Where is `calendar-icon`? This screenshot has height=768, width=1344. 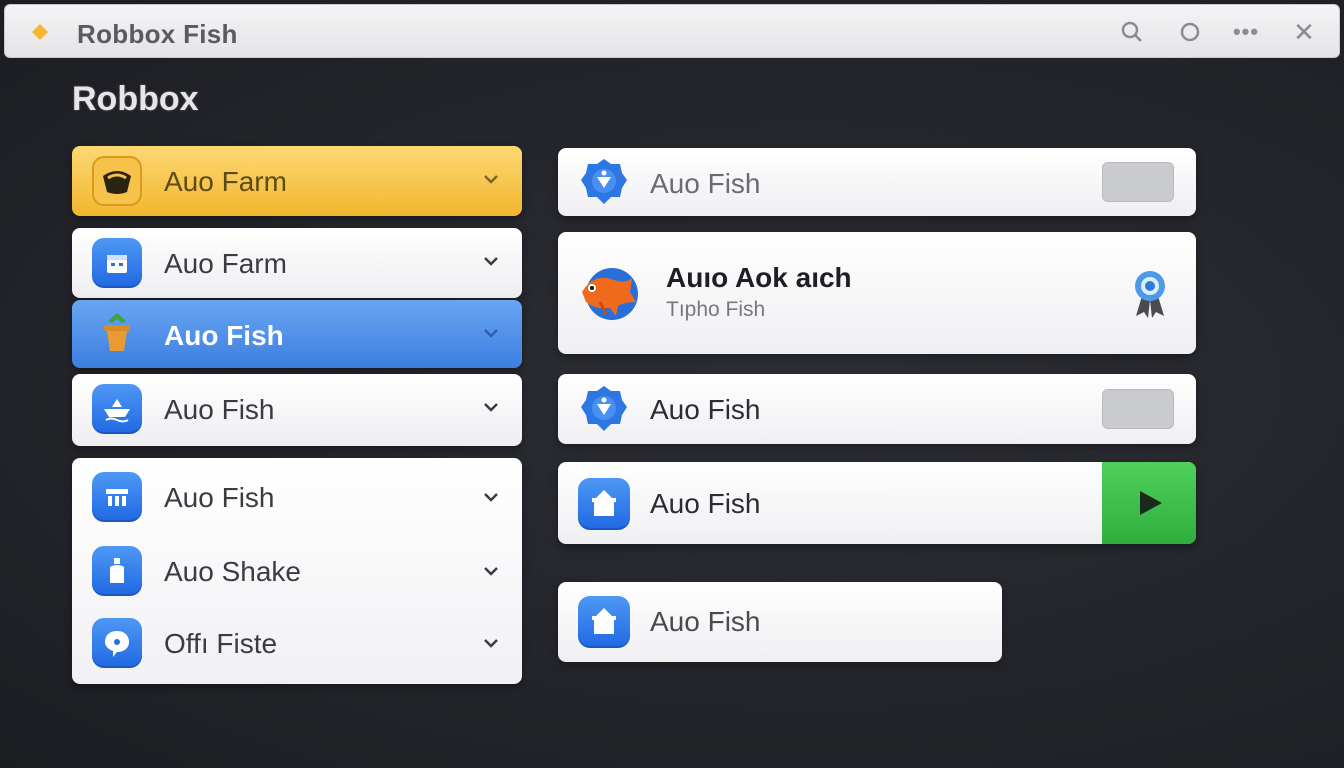 calendar-icon is located at coordinates (117, 263).